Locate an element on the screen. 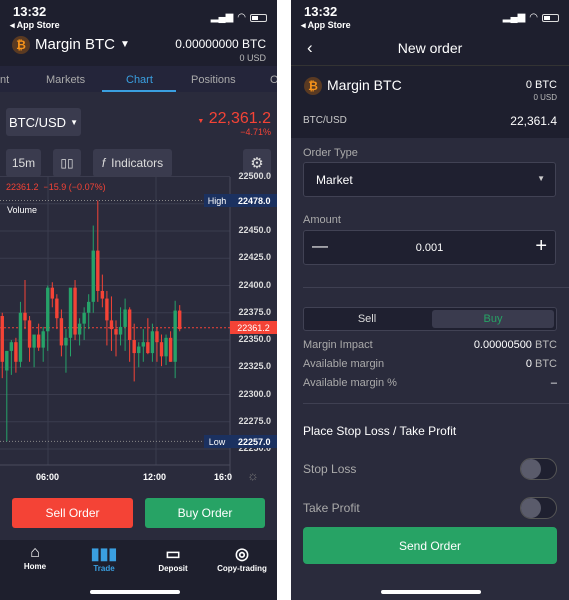 The width and height of the screenshot is (569, 600). take-profit-label: Take Profit is located at coordinates (331, 508).